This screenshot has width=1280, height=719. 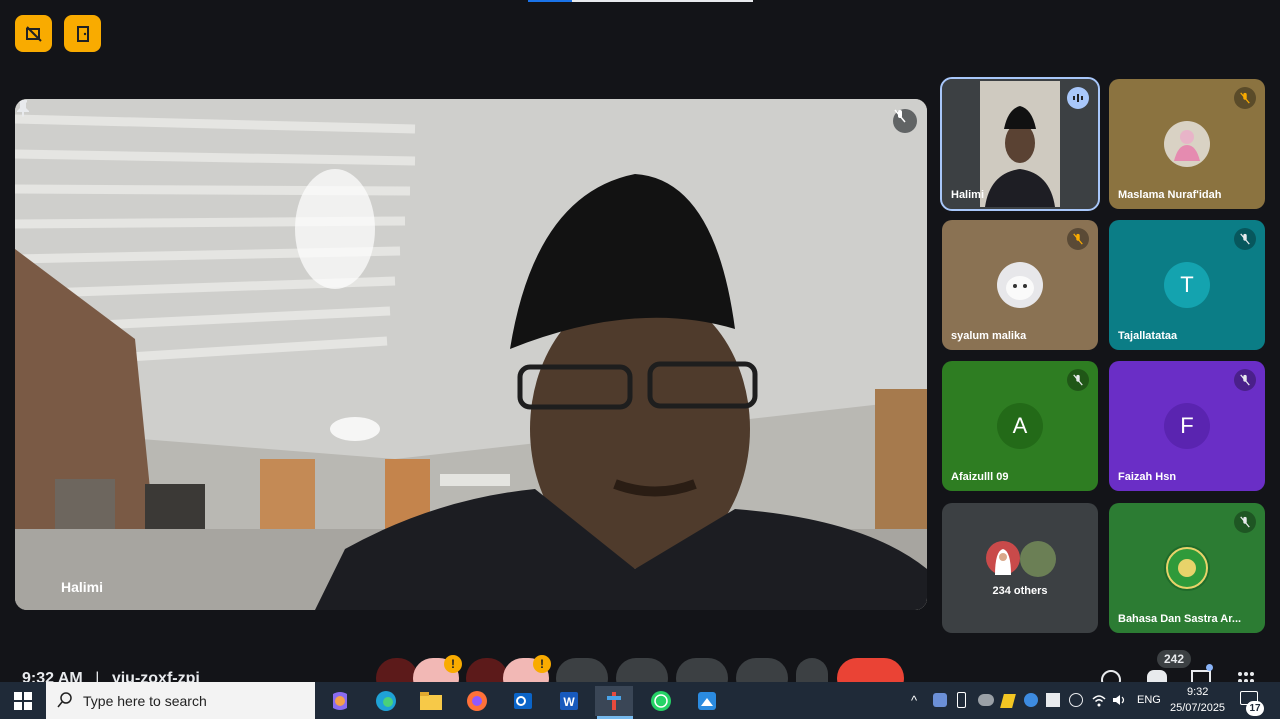 I want to click on update-icon, so click(x=1076, y=700).